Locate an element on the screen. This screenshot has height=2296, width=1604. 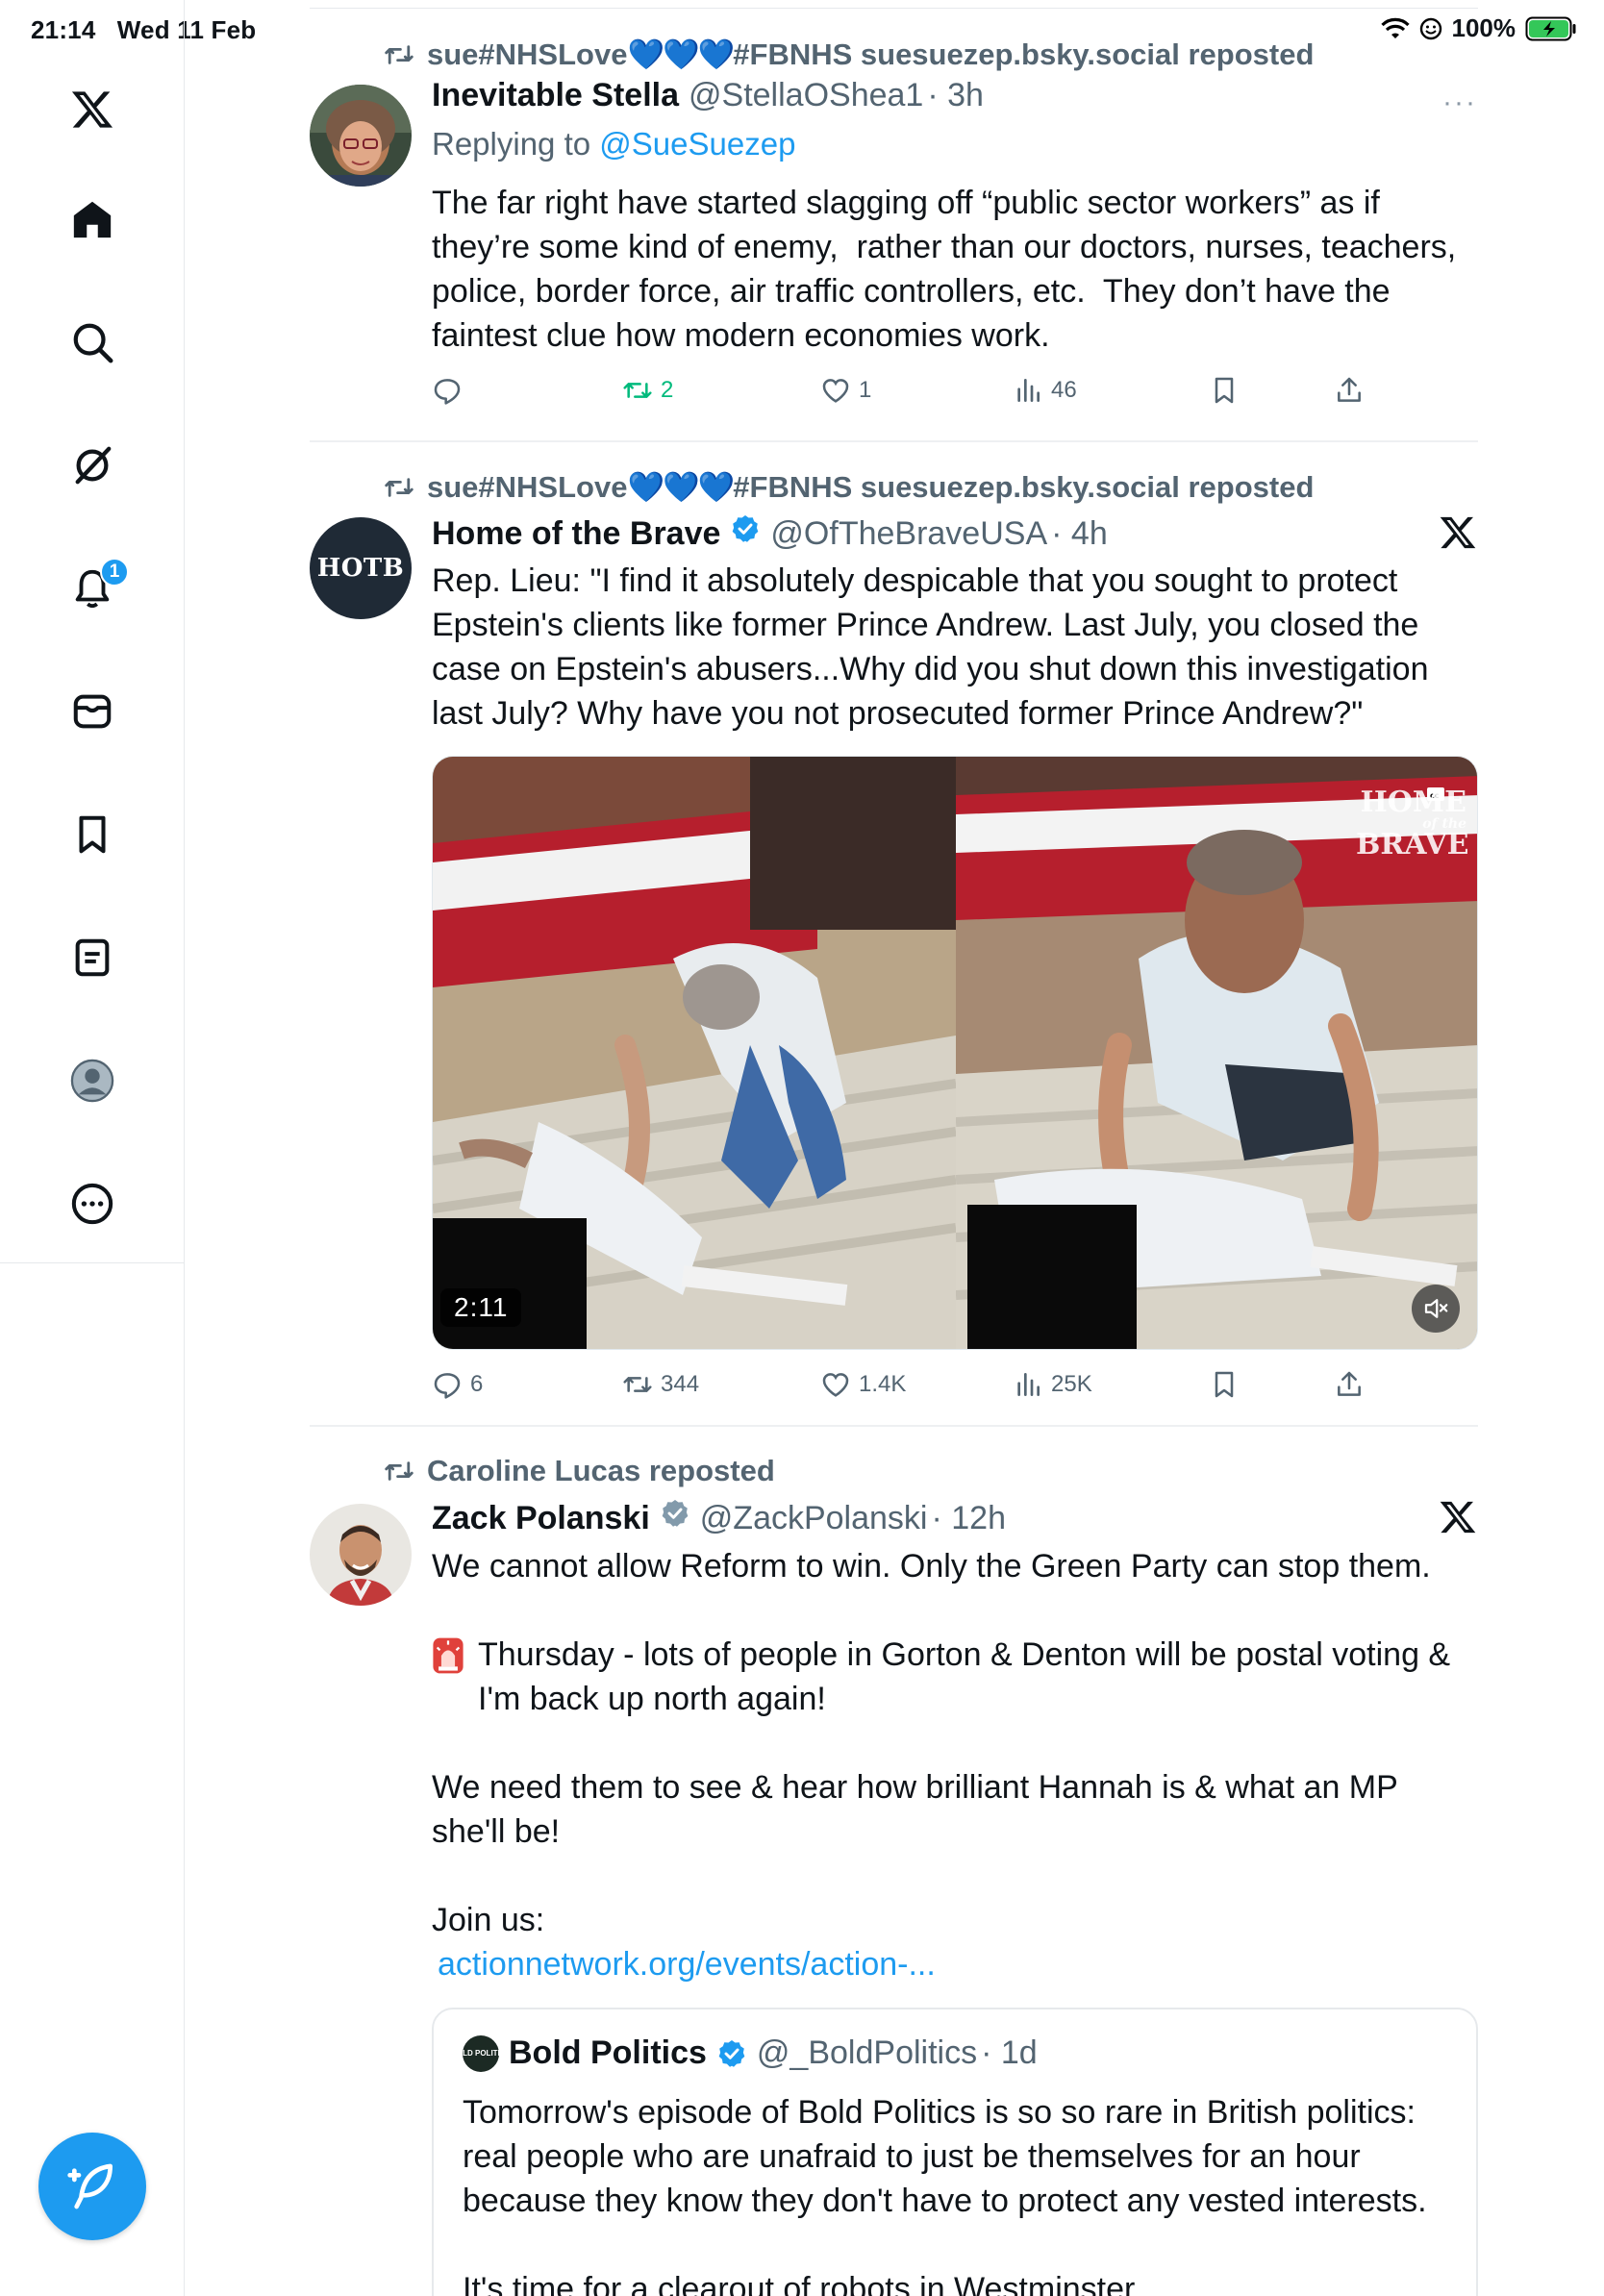
reply-button: 6 is located at coordinates (457, 1384).